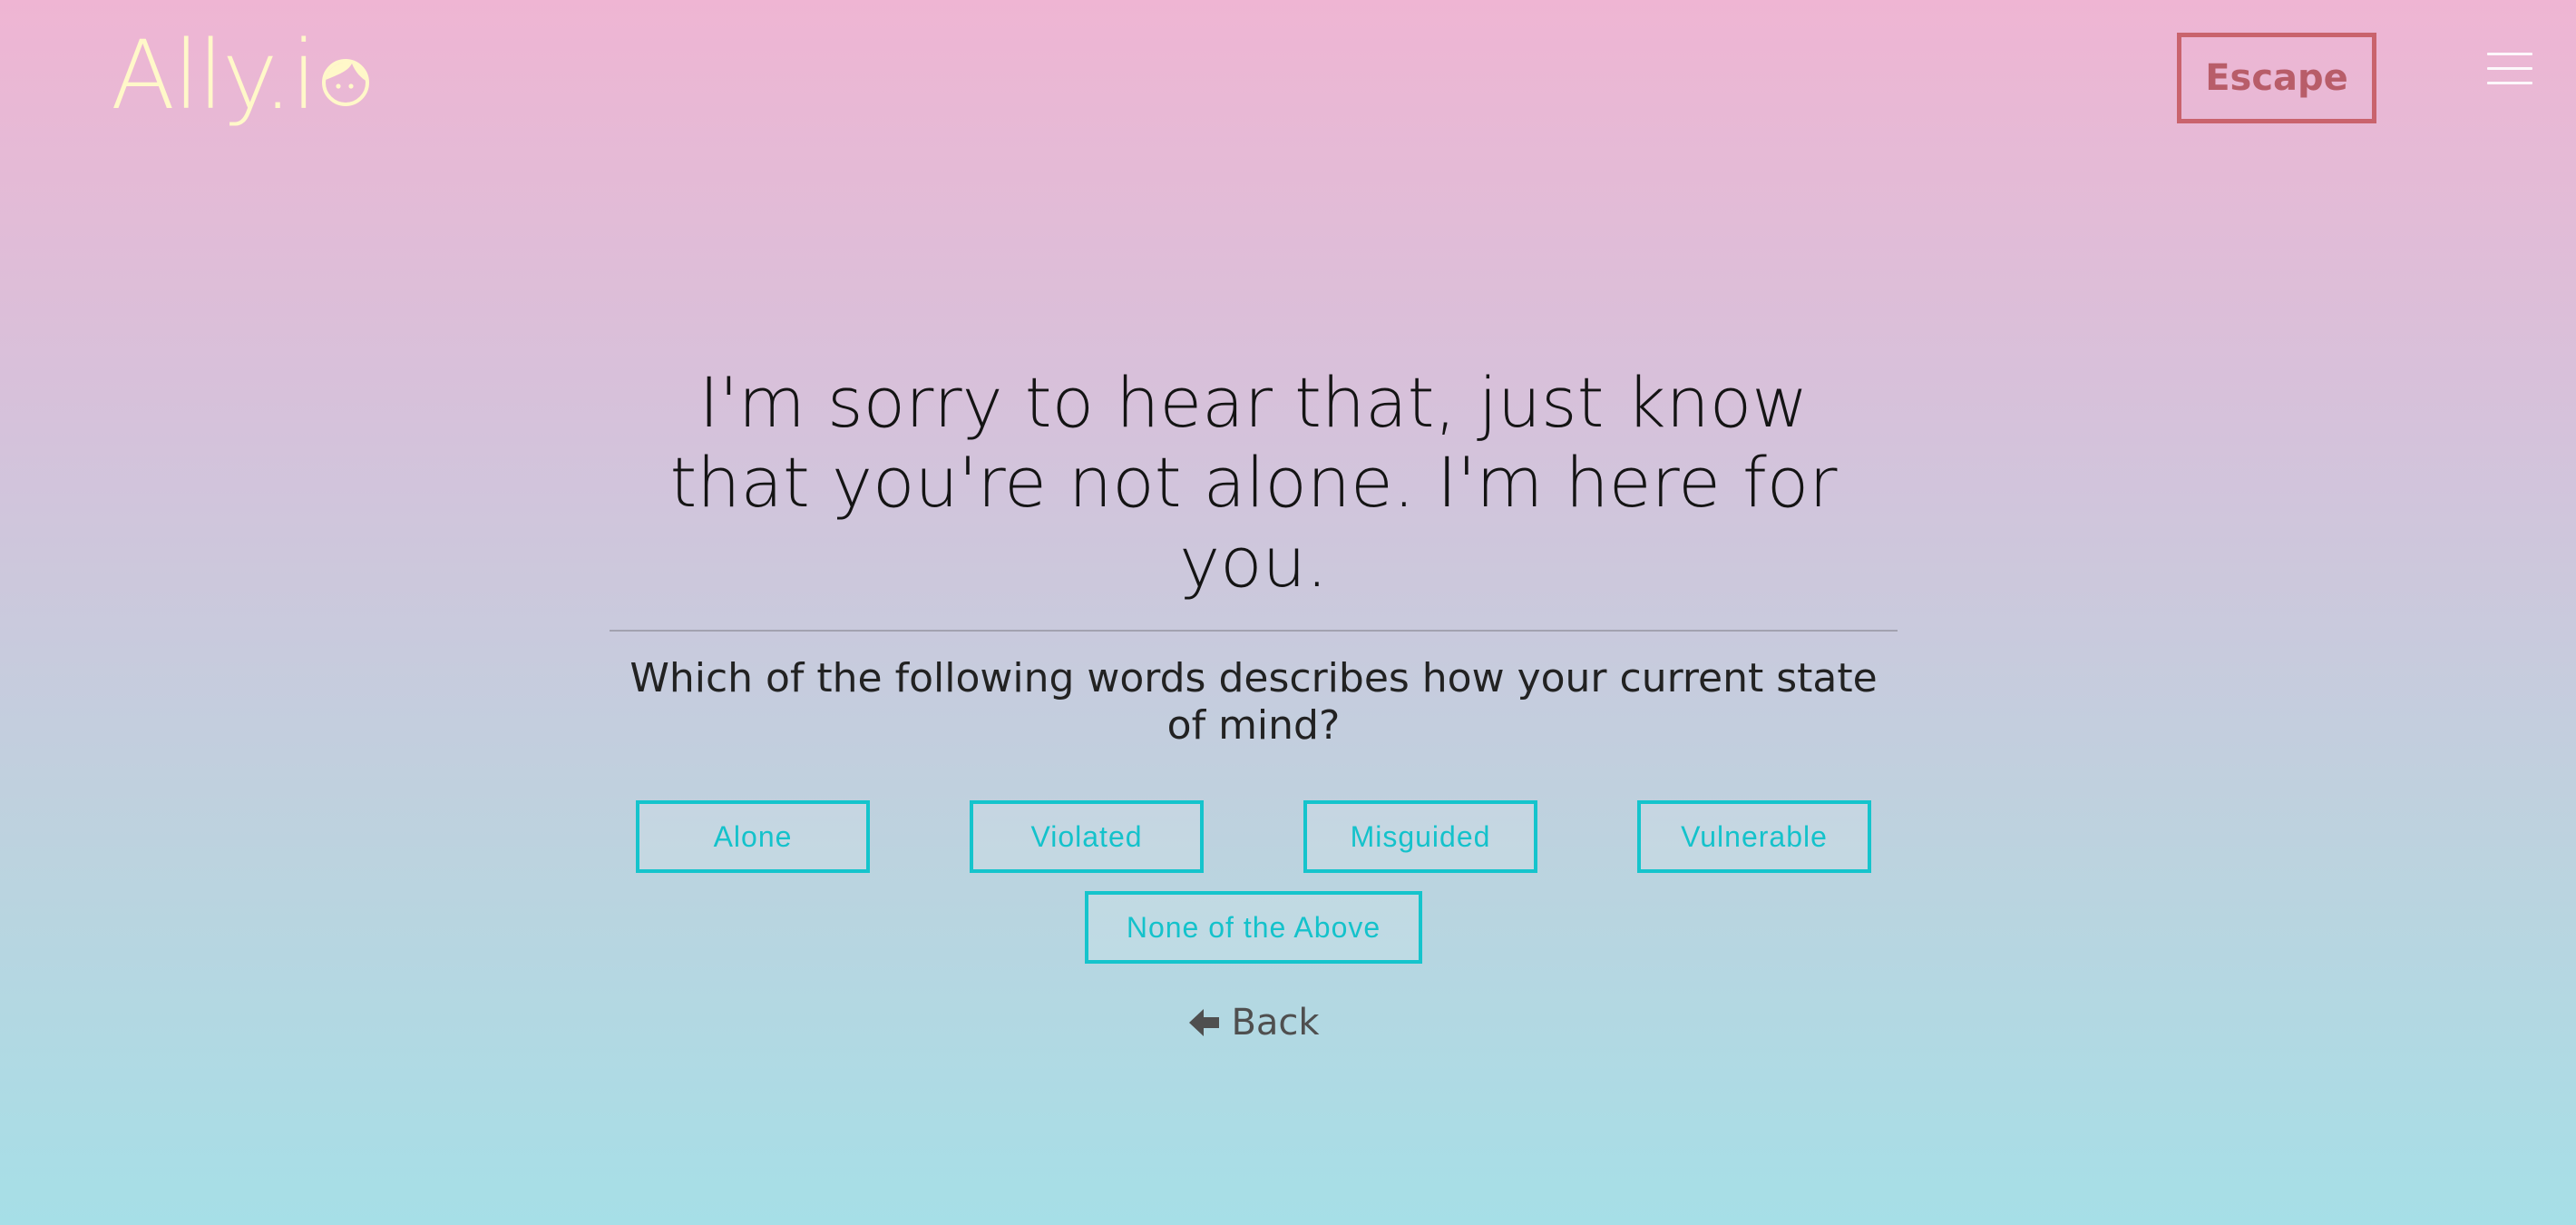  I want to click on back-link: Back, so click(1253, 1023).